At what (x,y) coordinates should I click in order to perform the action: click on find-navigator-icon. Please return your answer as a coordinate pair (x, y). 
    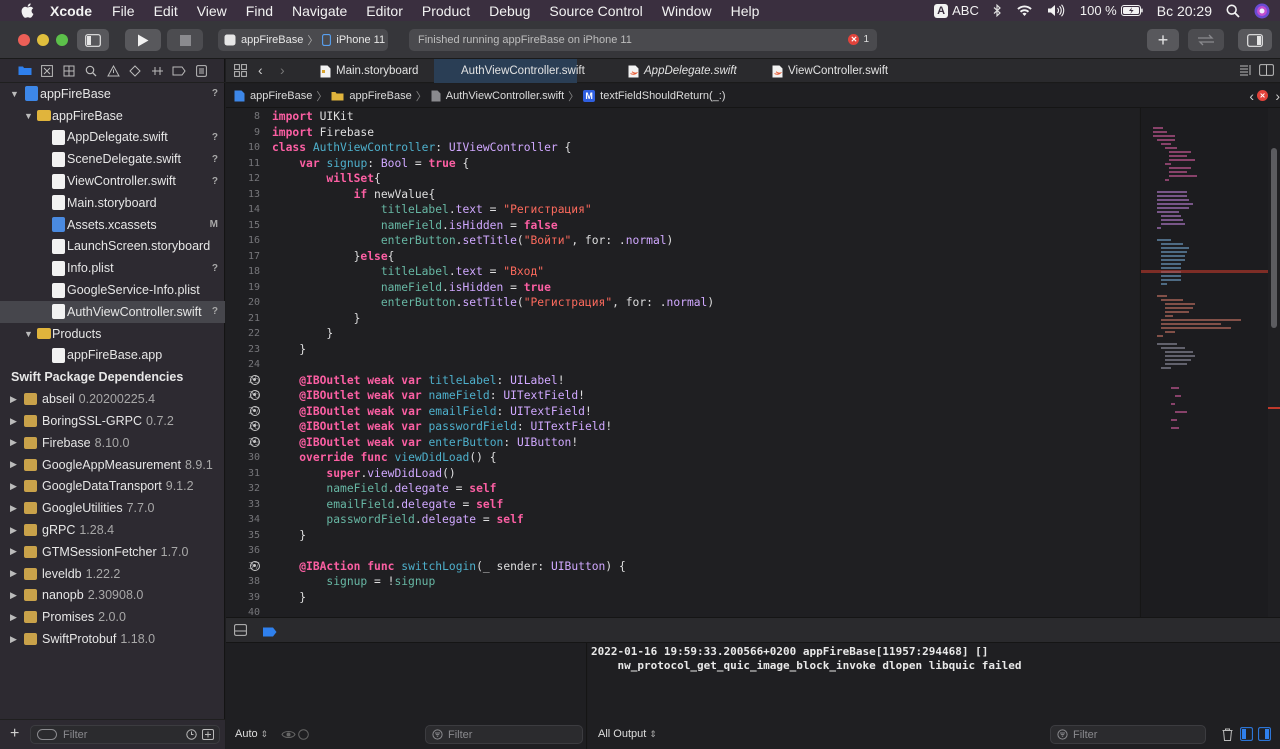
    Looking at the image, I should click on (91, 71).